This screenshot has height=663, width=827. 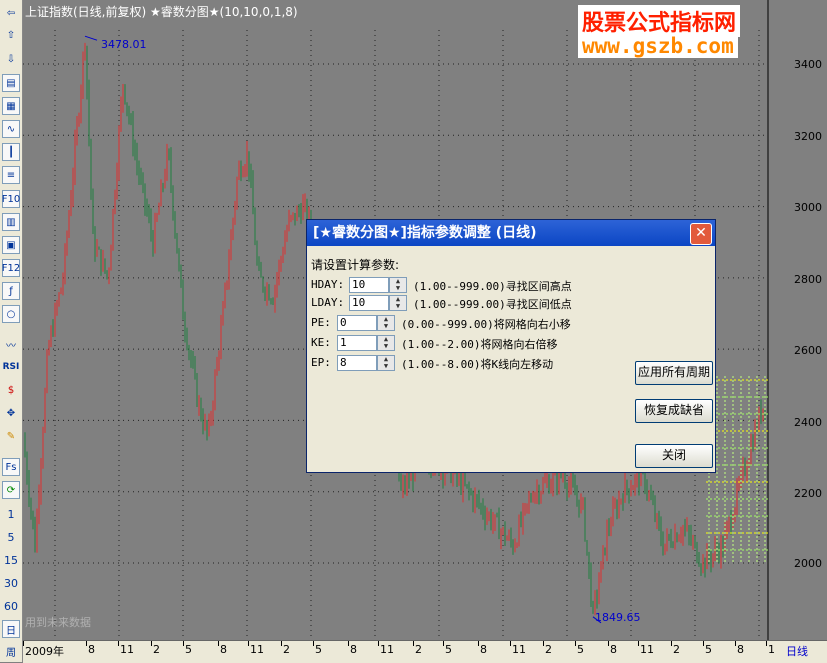 I want to click on hday-spinner: ▲ ▼, so click(x=398, y=285).